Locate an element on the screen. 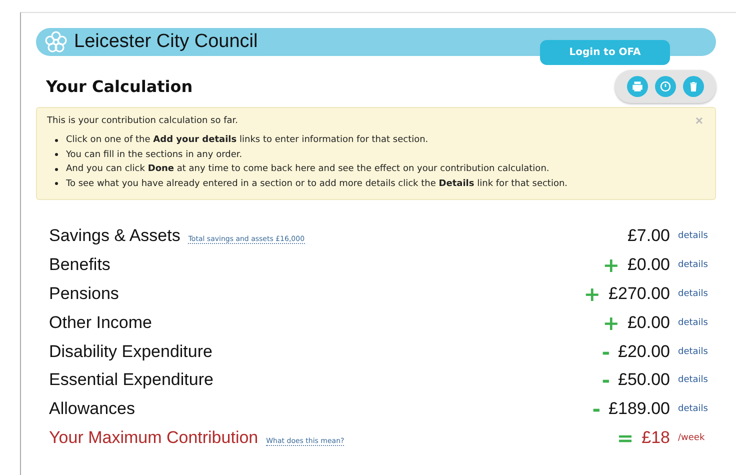 Image resolution: width=736 pixels, height=475 pixels. period-label: /week is located at coordinates (692, 437).